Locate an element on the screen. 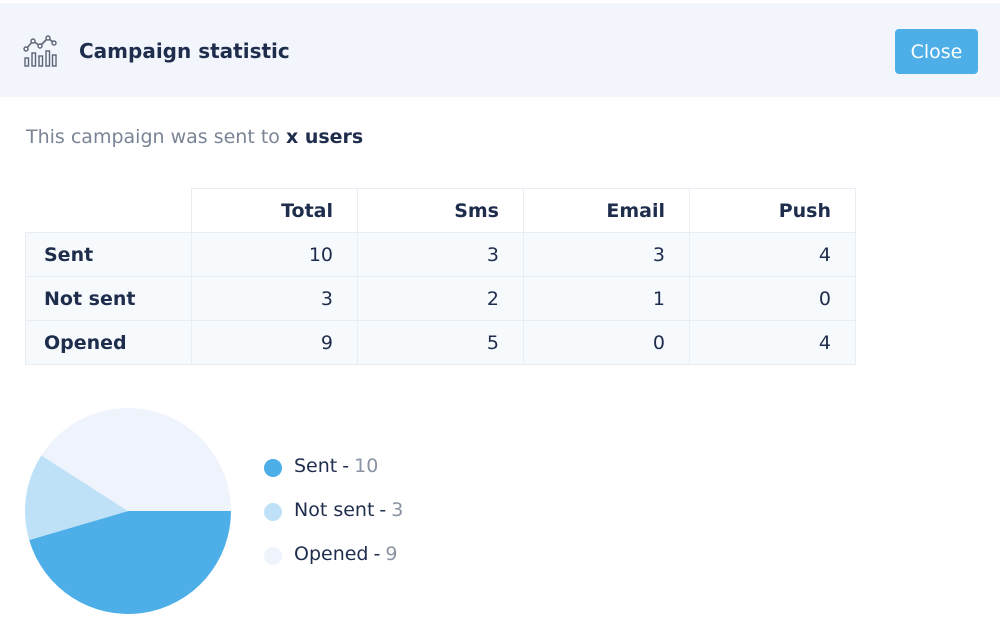 This screenshot has width=1000, height=643. intro-user-count: x users is located at coordinates (324, 137).